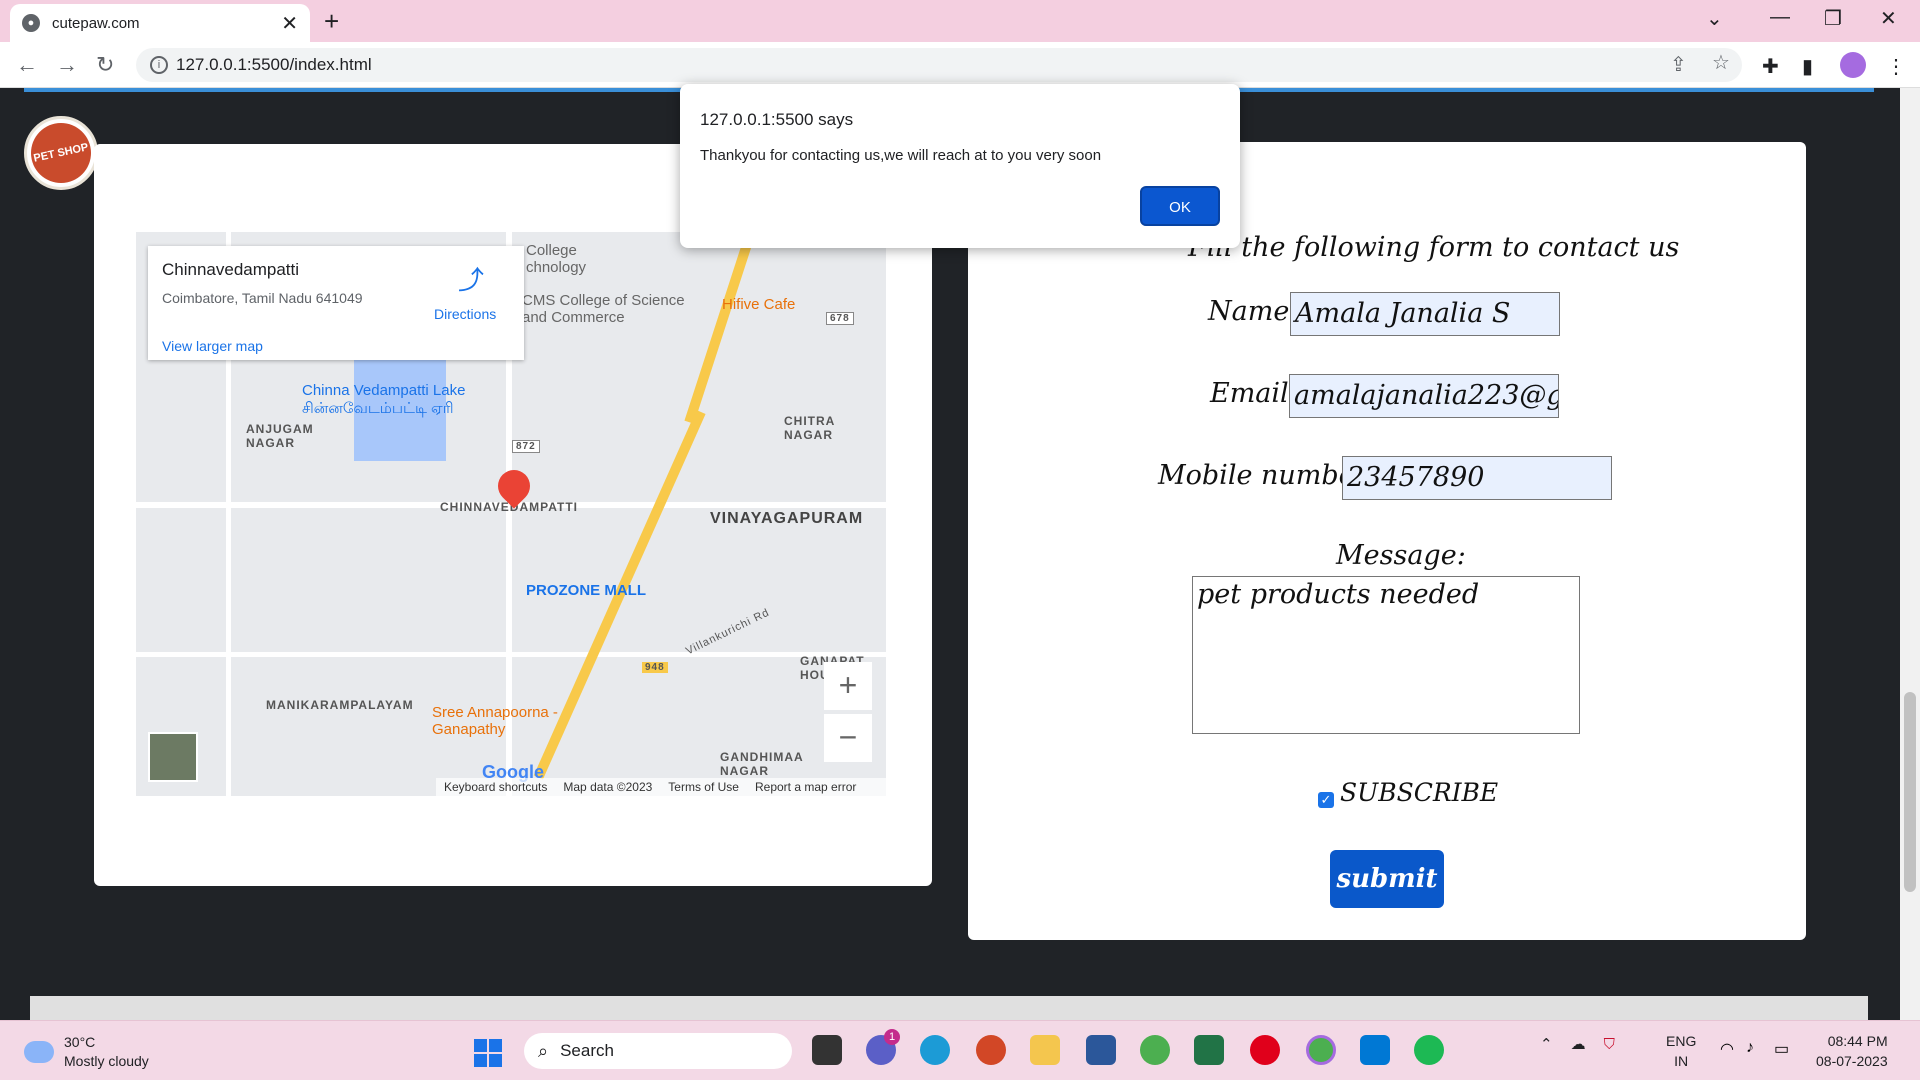 This screenshot has width=1920, height=1080. Describe the element at coordinates (1401, 555) in the screenshot. I see `message-label: Message:` at that location.